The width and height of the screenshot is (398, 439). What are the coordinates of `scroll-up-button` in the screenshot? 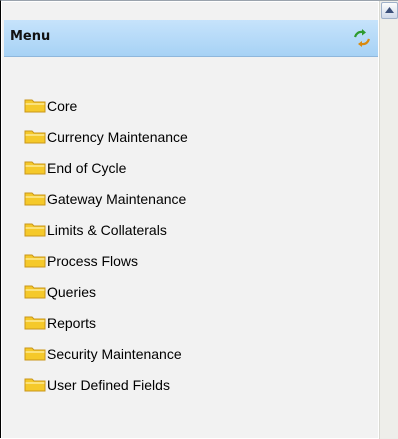 It's located at (389, 10).